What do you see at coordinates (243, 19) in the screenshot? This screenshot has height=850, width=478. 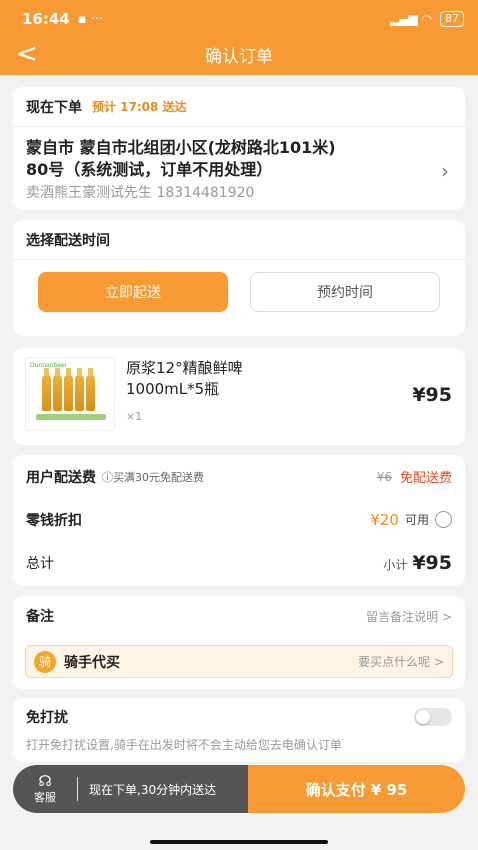 I see `status-bar: 16:44 ▪ ··· ▂▄▆ ◠ 87` at bounding box center [243, 19].